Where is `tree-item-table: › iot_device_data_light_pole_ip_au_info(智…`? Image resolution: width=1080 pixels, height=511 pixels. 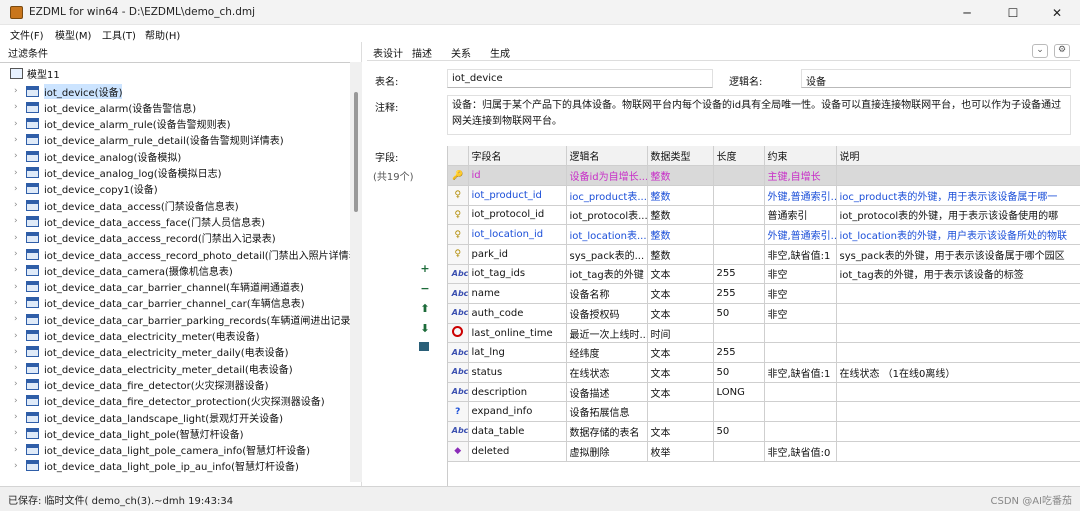 tree-item-table: › iot_device_data_light_pole_ip_au_info(智… is located at coordinates (156, 466).